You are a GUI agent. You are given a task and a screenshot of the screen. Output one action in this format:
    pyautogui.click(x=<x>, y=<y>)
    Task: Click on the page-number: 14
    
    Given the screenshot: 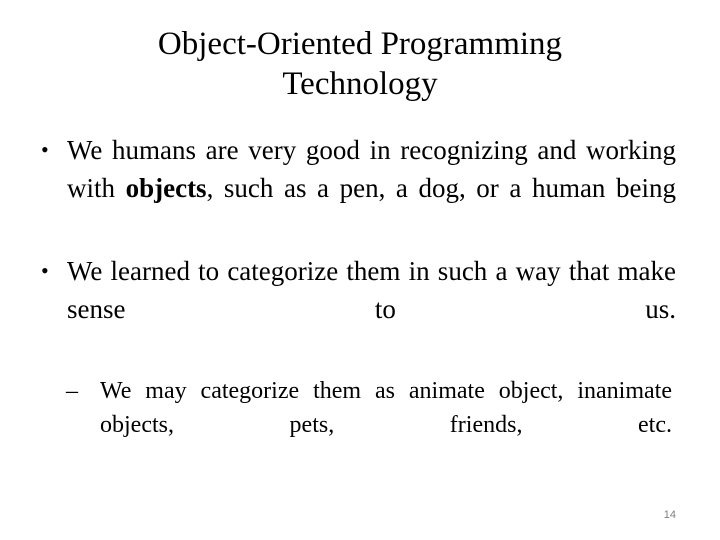 What is the action you would take?
    pyautogui.click(x=669, y=515)
    